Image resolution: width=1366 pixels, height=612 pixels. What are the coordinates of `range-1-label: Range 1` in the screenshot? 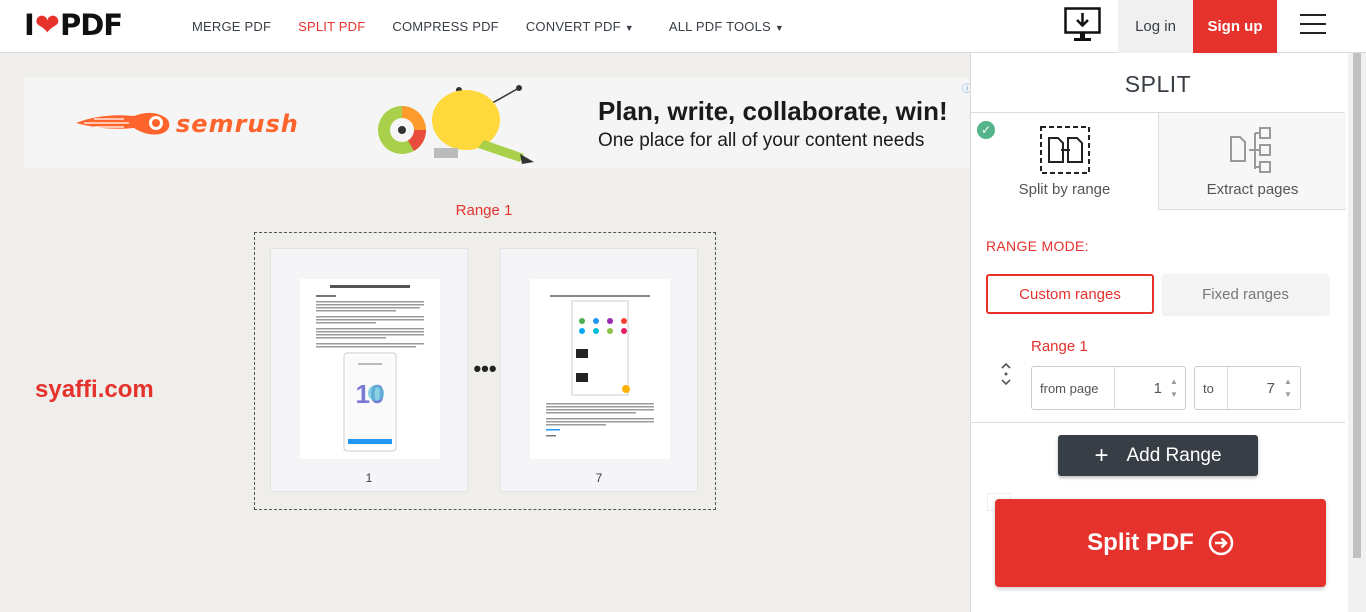 It's located at (1059, 346).